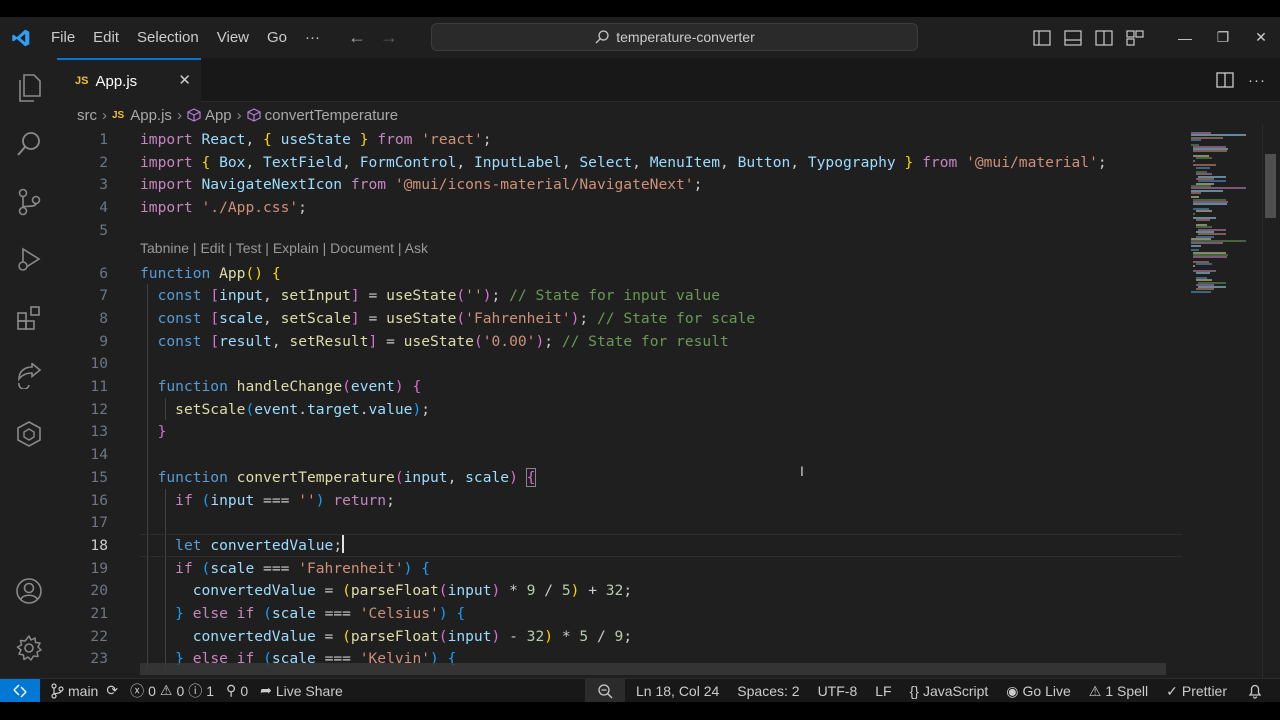 The width and height of the screenshot is (1280, 720). What do you see at coordinates (1038, 691) in the screenshot?
I see `go-live-button: ◉ Go Live` at bounding box center [1038, 691].